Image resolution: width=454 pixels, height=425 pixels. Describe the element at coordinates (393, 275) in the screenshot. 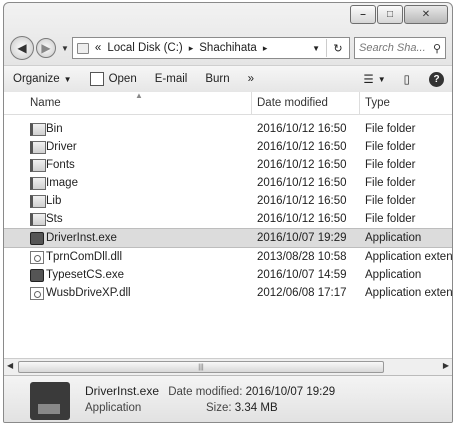

I see `file-type: Application` at that location.